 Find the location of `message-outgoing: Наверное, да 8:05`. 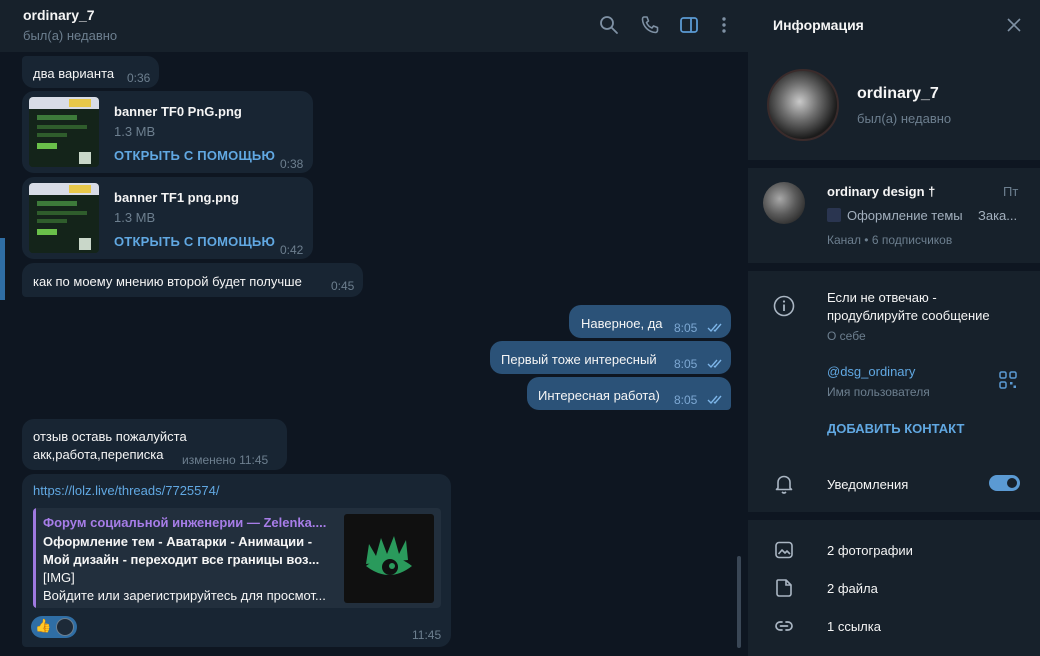

message-outgoing: Наверное, да 8:05 is located at coordinates (650, 321).